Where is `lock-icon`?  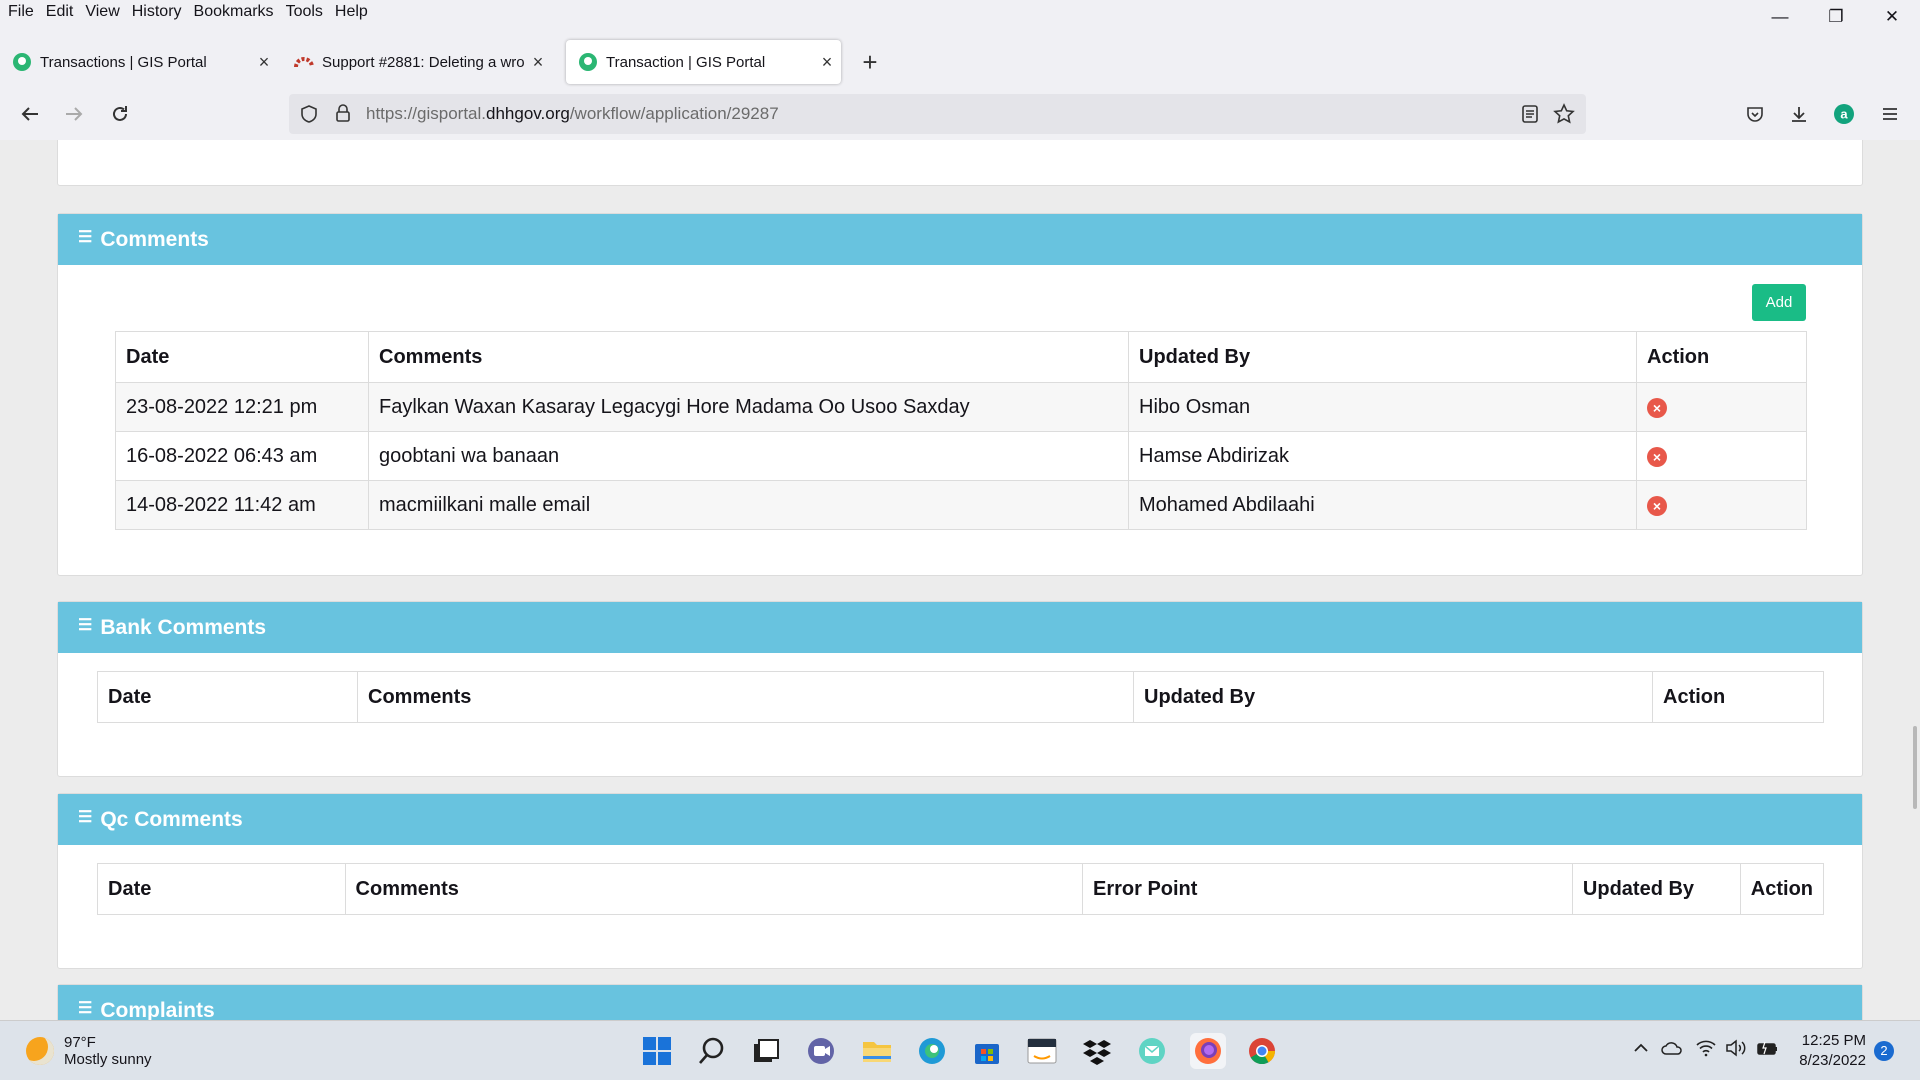 lock-icon is located at coordinates (343, 115).